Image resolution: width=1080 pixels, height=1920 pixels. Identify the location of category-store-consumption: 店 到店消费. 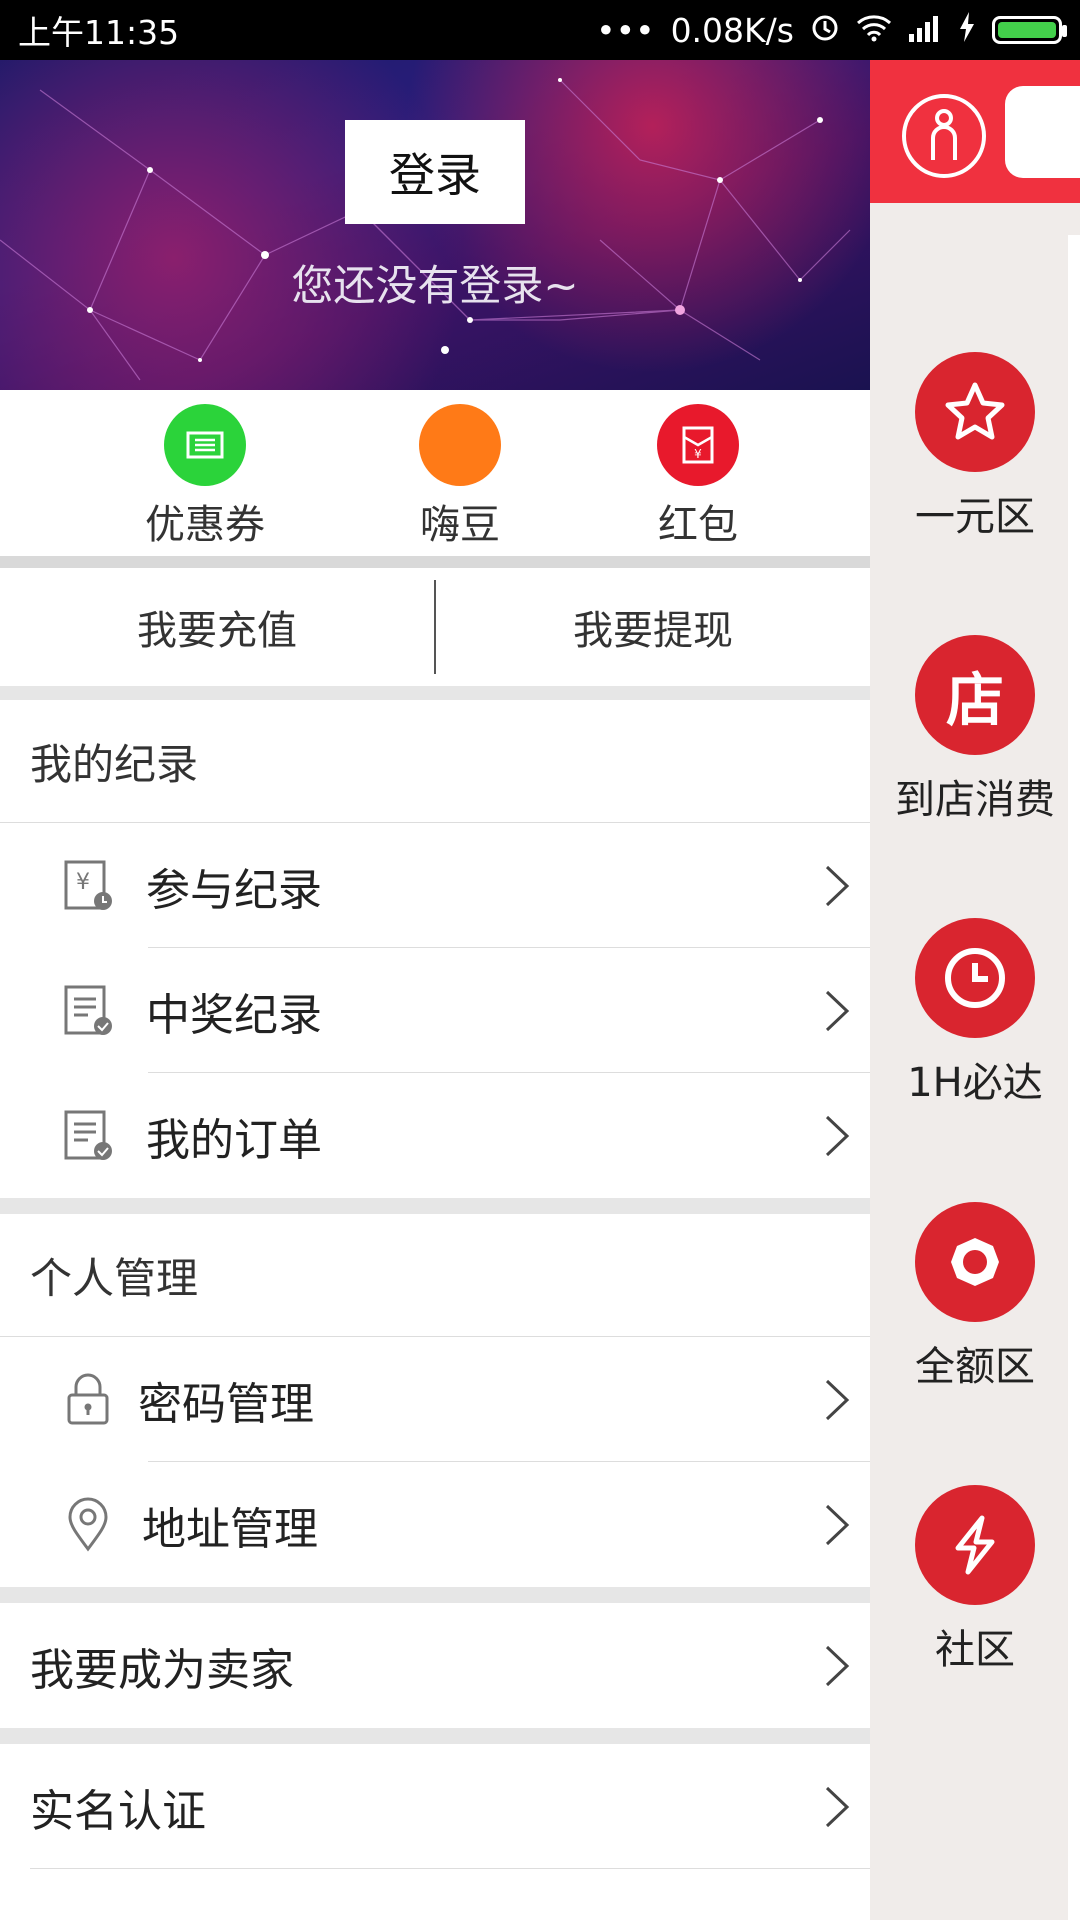
(975, 730).